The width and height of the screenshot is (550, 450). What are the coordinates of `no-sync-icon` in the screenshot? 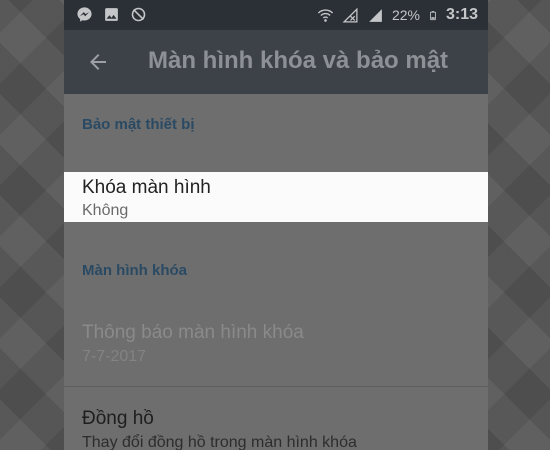 It's located at (138, 14).